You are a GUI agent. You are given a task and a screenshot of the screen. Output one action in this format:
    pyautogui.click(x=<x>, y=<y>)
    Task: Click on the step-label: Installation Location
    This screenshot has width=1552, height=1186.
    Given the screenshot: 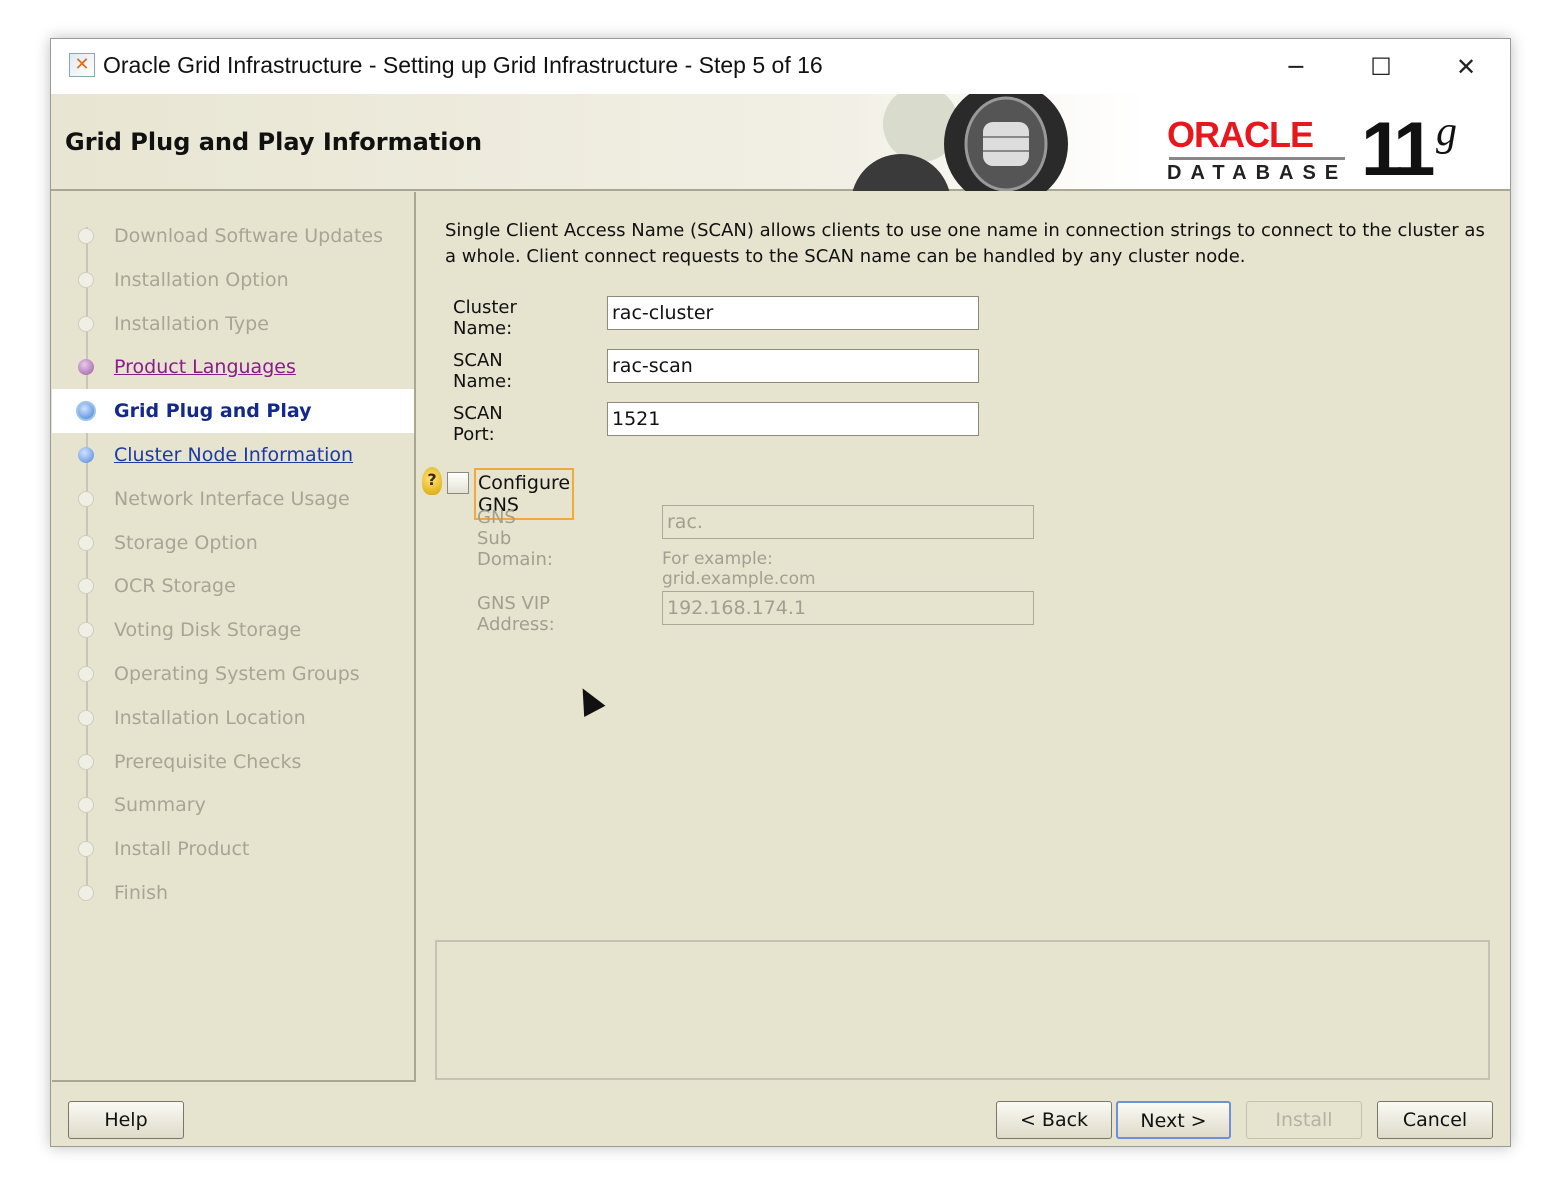 What is the action you would take?
    pyautogui.click(x=210, y=717)
    